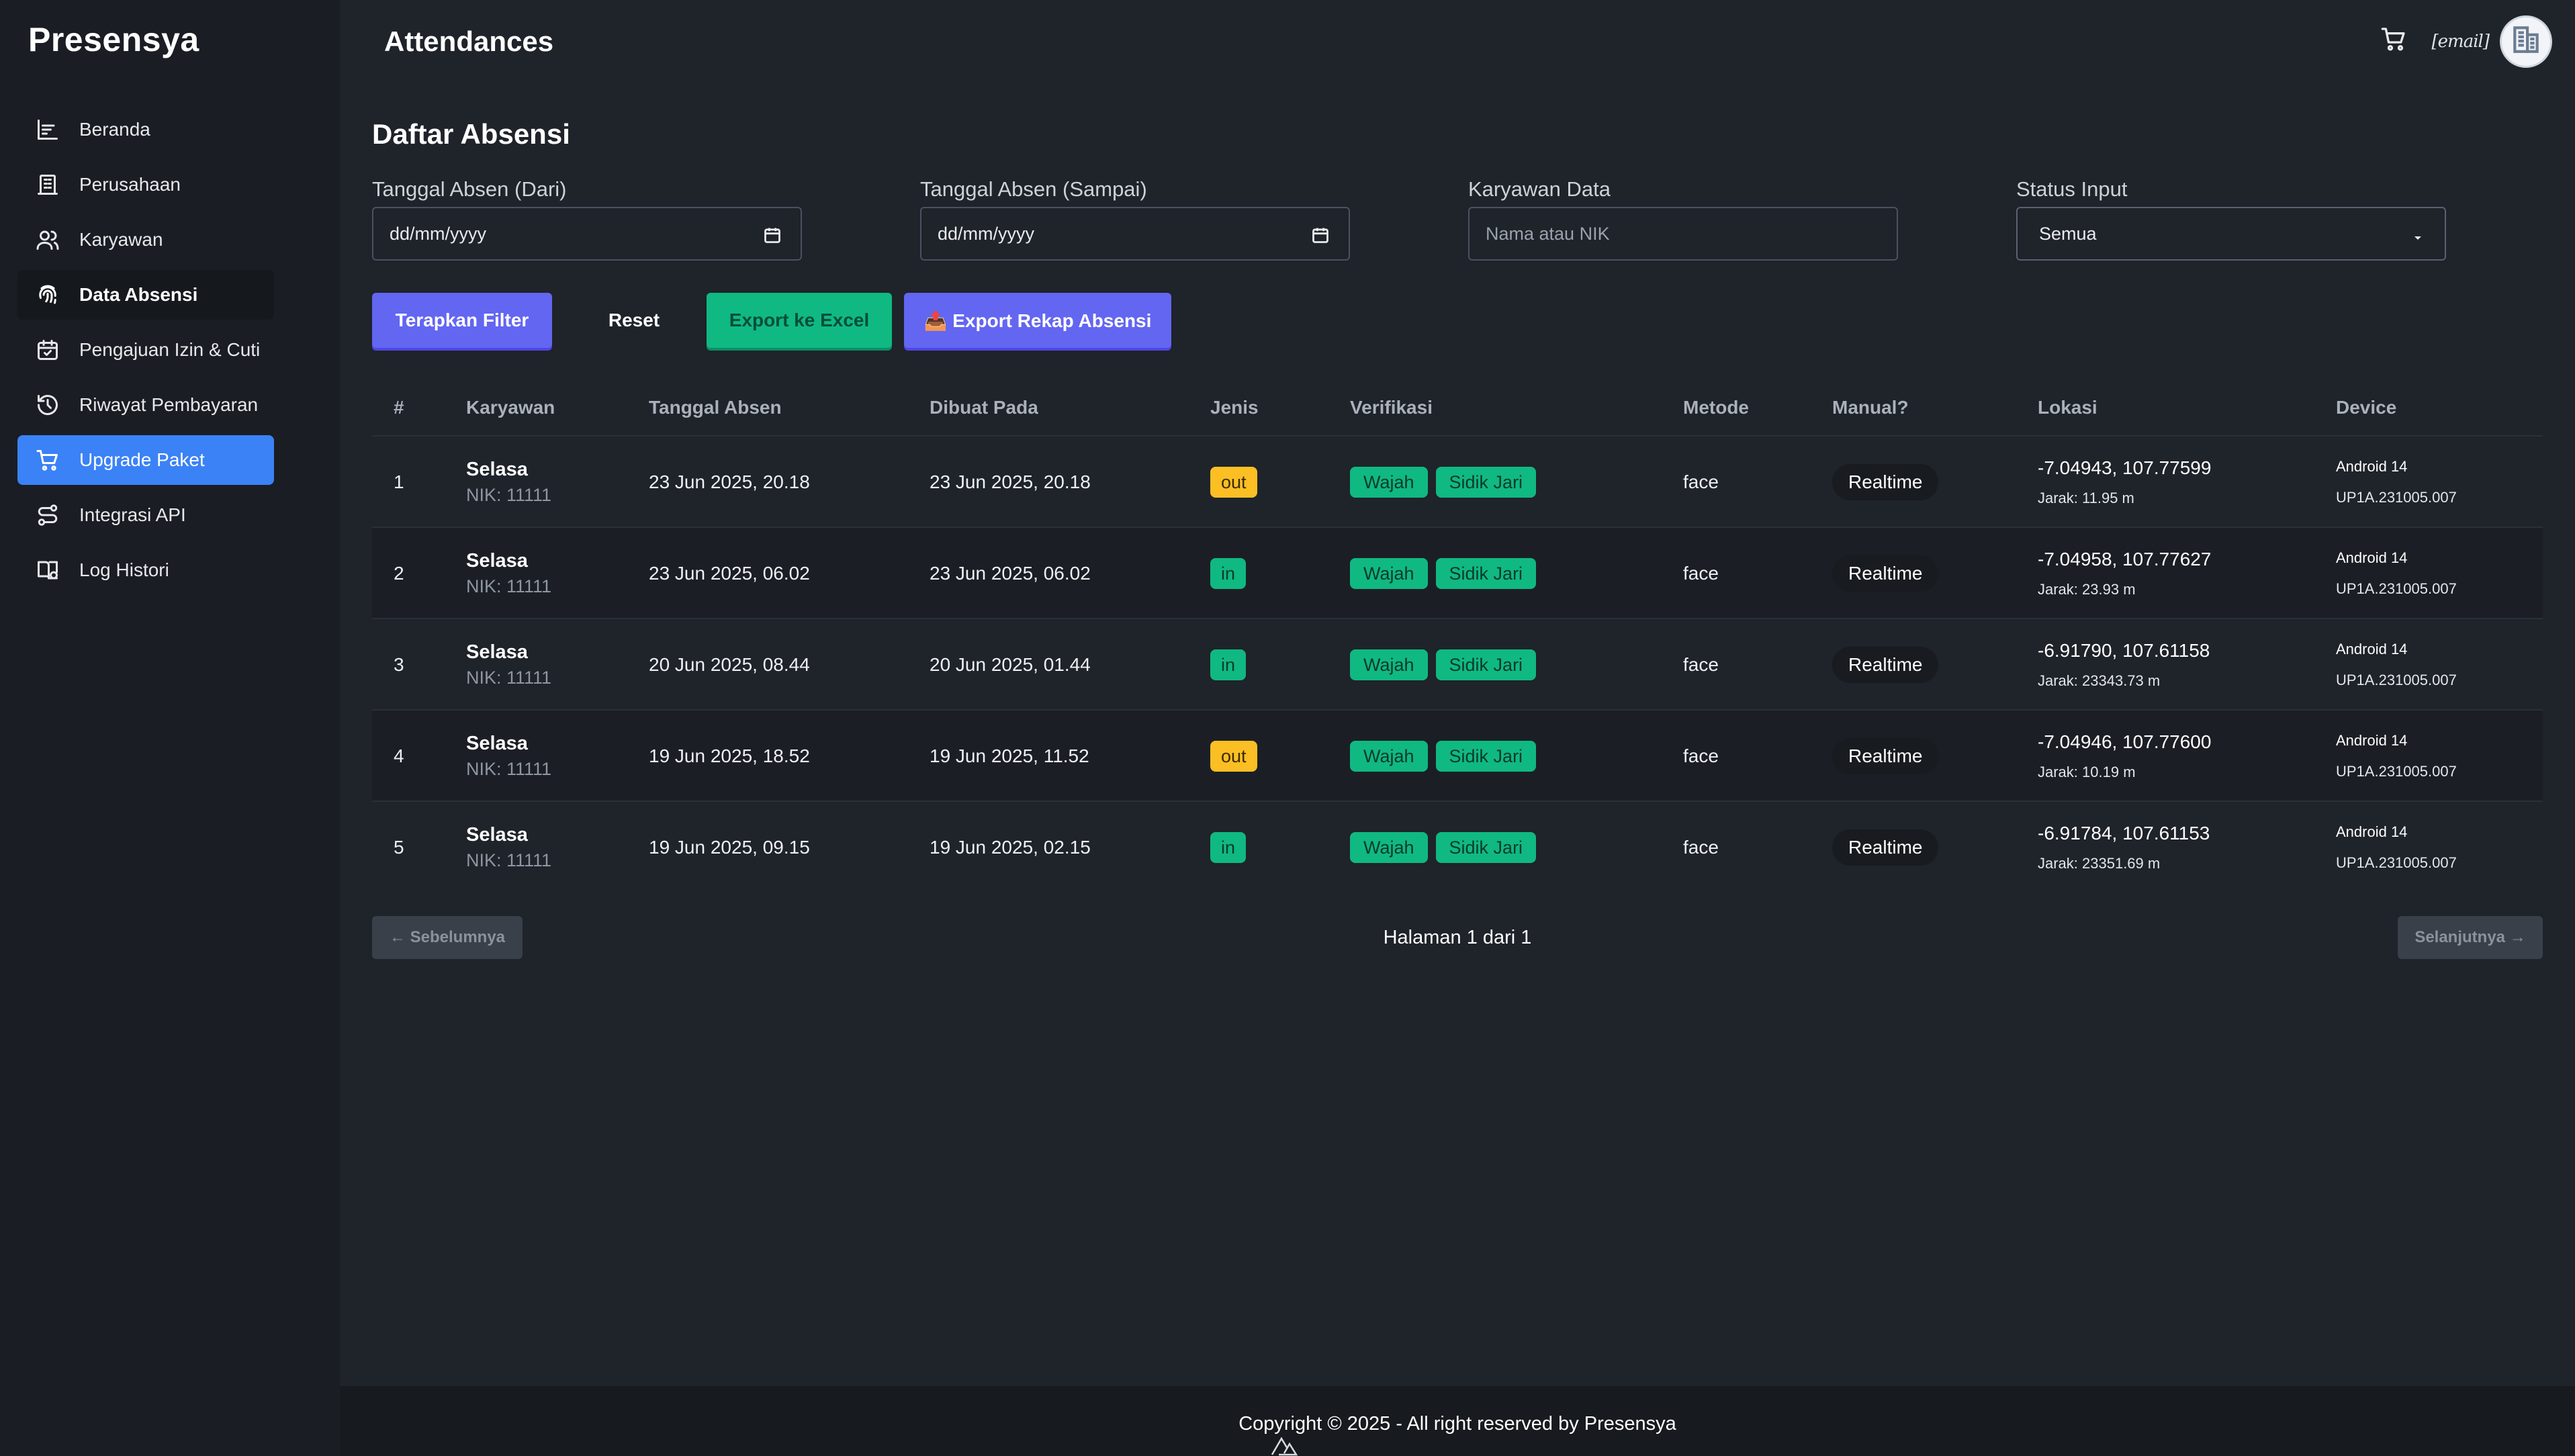  I want to click on distance: Jarak: 23343.73 m, so click(2099, 680).